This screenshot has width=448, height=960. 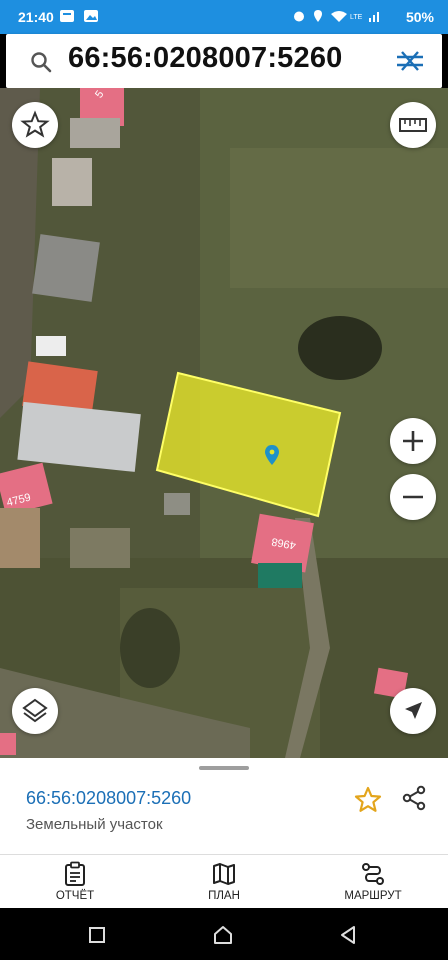 What do you see at coordinates (374, 17) in the screenshot?
I see `signal-icon` at bounding box center [374, 17].